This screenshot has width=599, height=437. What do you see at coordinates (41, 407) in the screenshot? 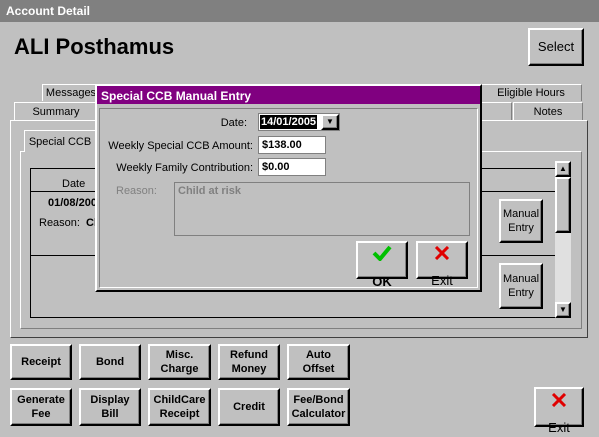
I see `generate-fee-button: Generate Fee` at bounding box center [41, 407].